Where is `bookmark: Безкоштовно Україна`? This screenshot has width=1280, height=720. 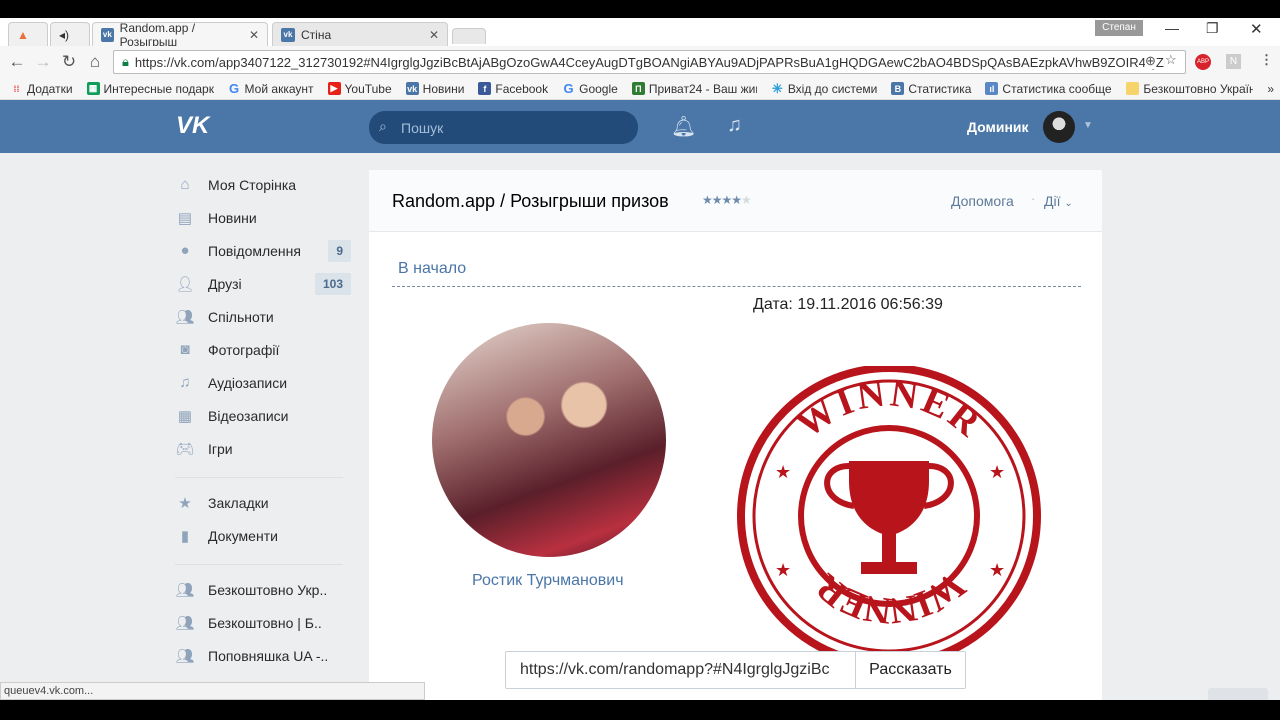
bookmark: Безкоштовно Україна is located at coordinates (1189, 89).